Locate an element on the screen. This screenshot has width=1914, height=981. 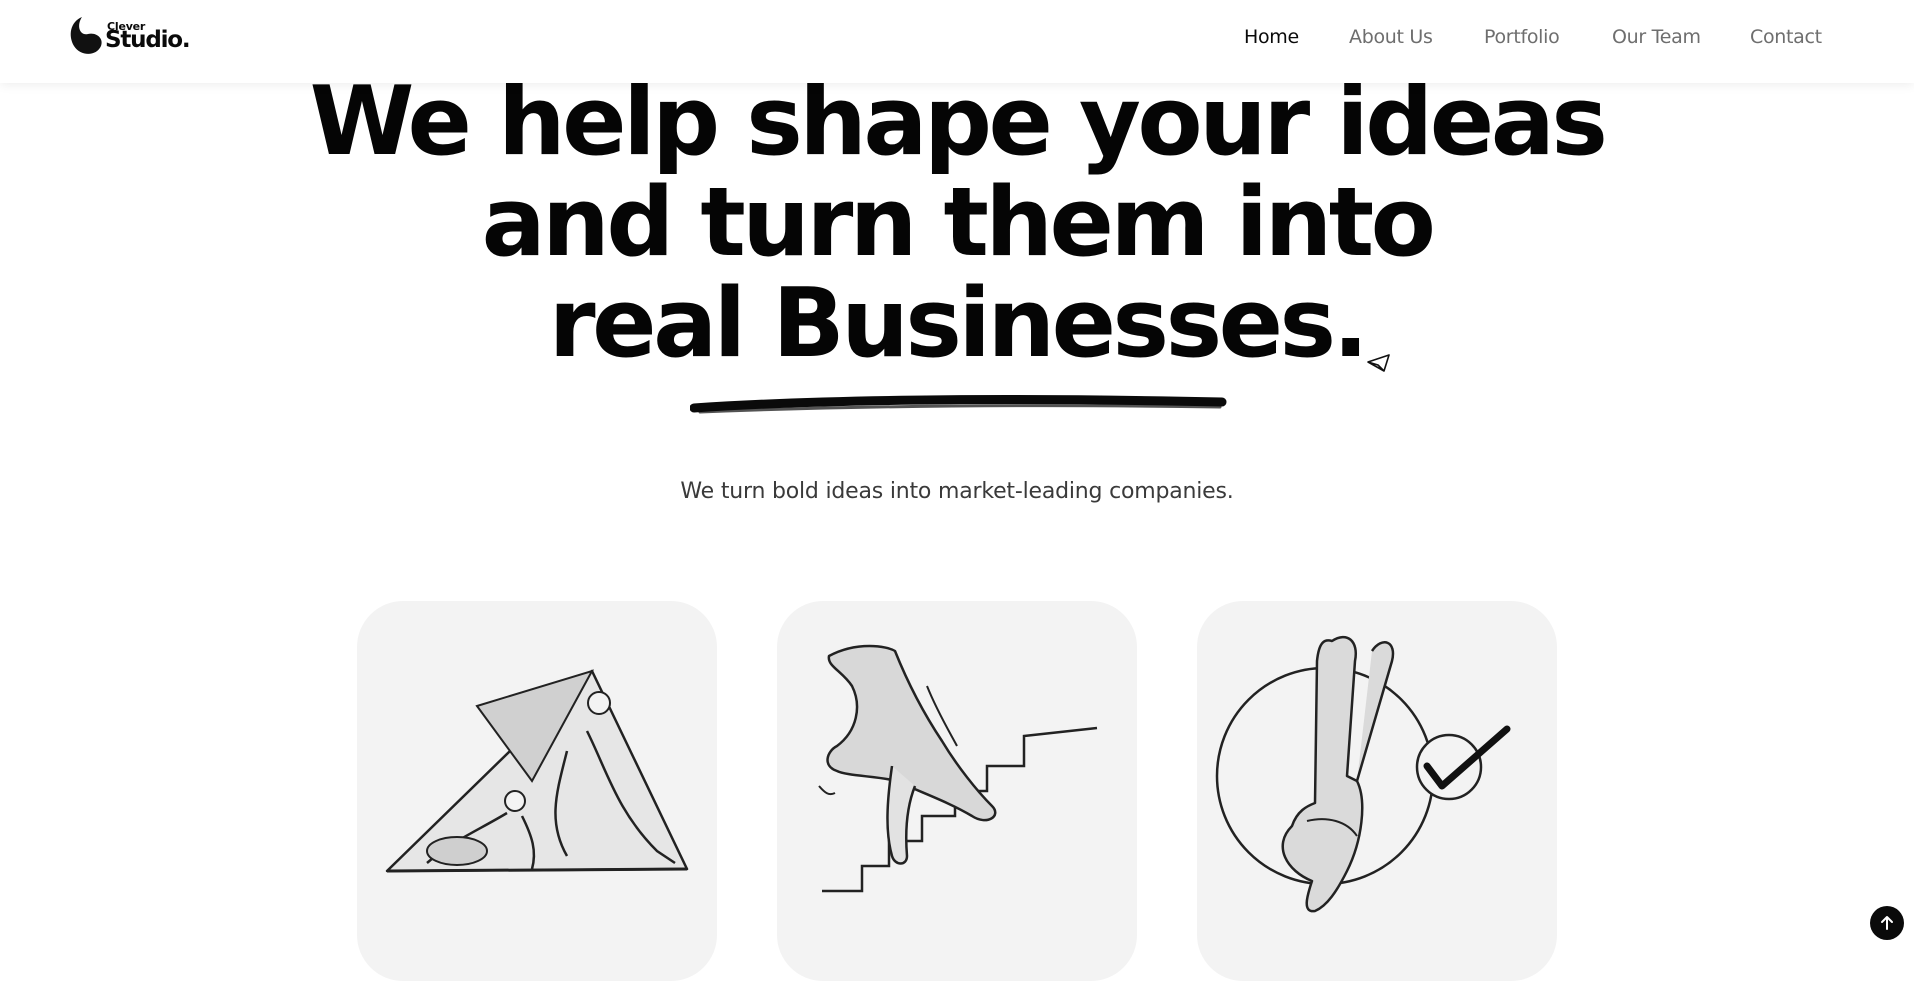
nav-item-our-team: Our Team is located at coordinates (1656, 37).